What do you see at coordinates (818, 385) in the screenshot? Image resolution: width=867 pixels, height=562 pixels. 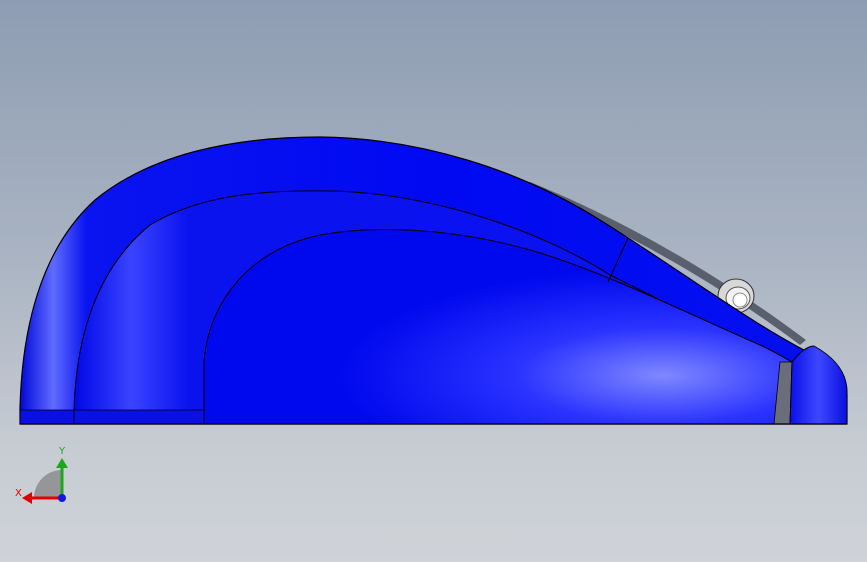 I see `front-nose` at bounding box center [818, 385].